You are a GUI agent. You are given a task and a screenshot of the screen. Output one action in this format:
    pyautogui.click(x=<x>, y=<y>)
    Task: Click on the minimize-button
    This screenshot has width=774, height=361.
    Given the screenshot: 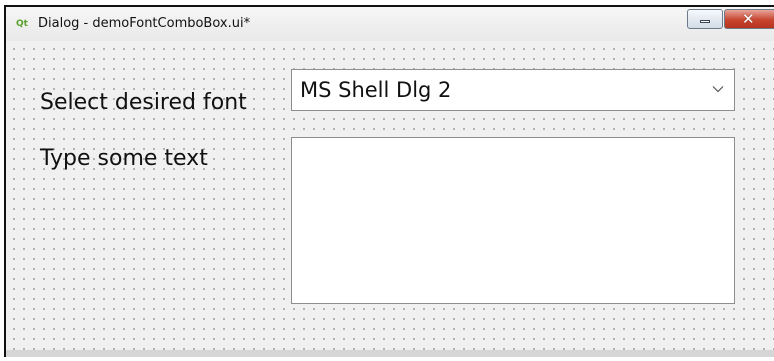 What is the action you would take?
    pyautogui.click(x=705, y=19)
    